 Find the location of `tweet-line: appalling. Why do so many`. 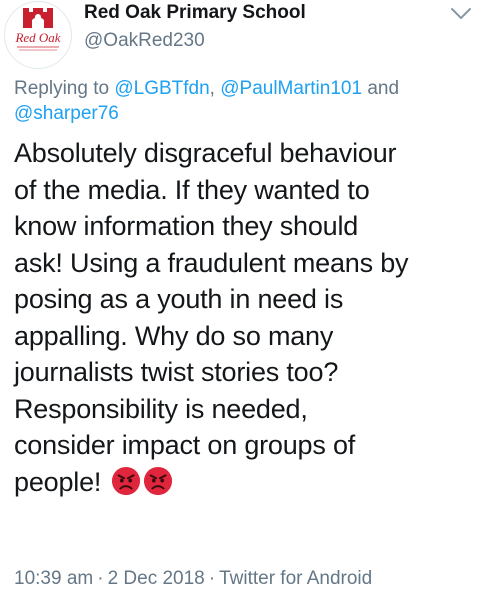

tweet-line: appalling. Why do so many is located at coordinates (174, 335).